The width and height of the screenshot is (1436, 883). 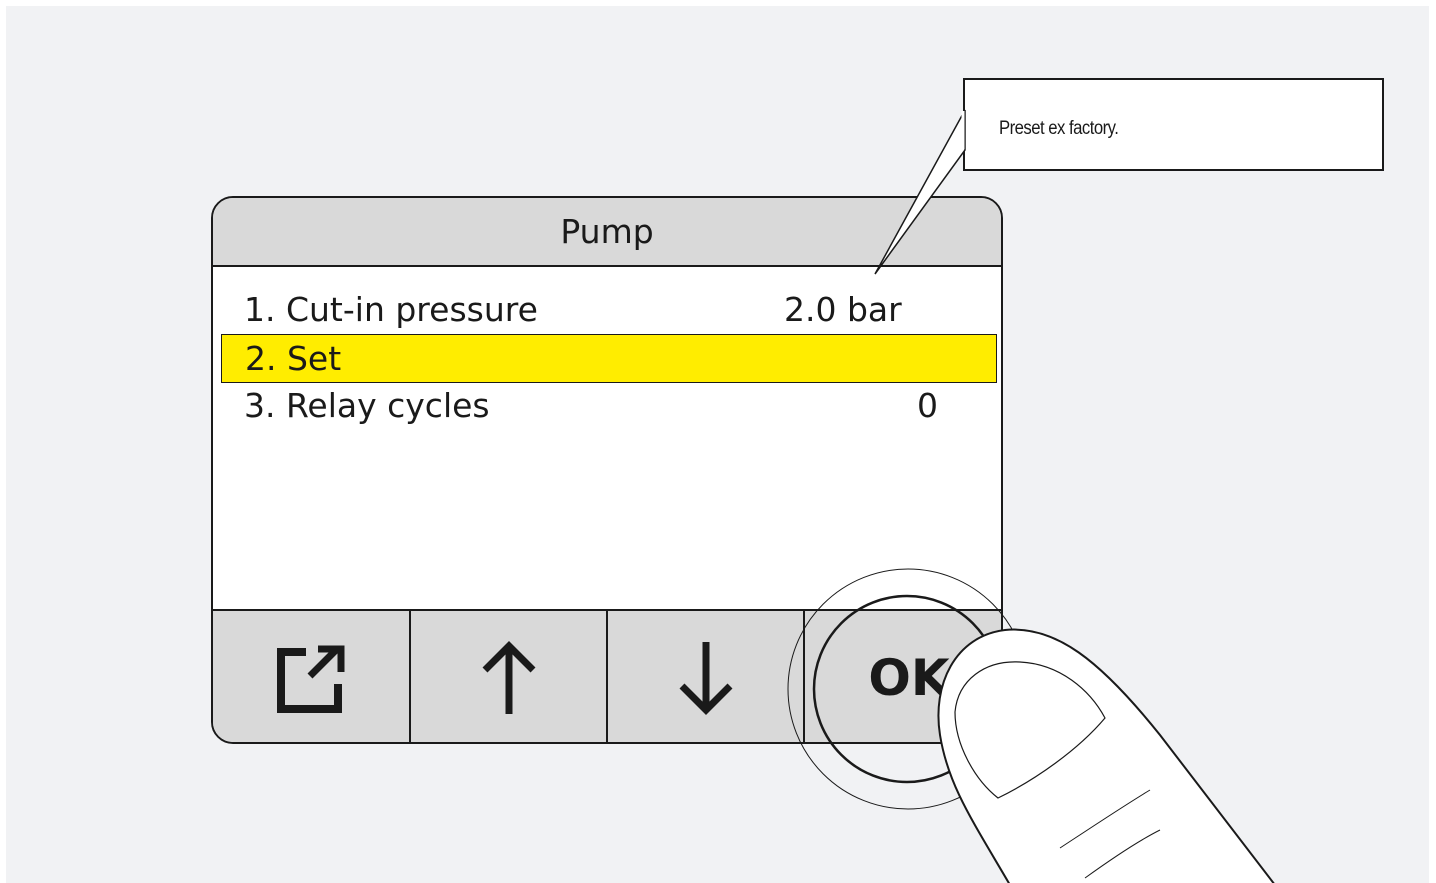 I want to click on menu-item-set: 2. Set, so click(x=609, y=358).